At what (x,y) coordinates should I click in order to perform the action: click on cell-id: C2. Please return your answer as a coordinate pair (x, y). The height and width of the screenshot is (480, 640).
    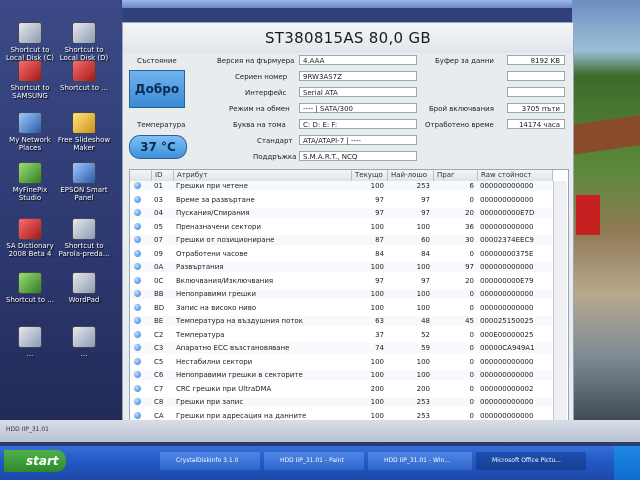
    Looking at the image, I should click on (159, 334).